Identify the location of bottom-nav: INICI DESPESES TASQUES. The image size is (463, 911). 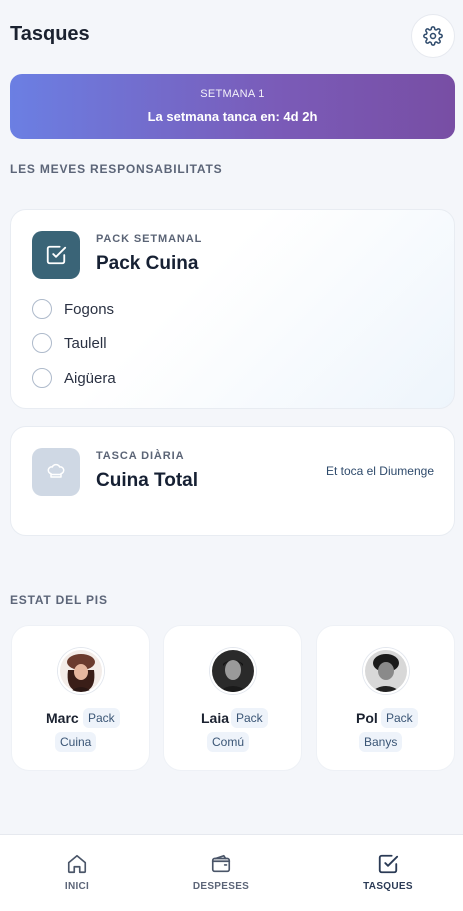
(231, 872).